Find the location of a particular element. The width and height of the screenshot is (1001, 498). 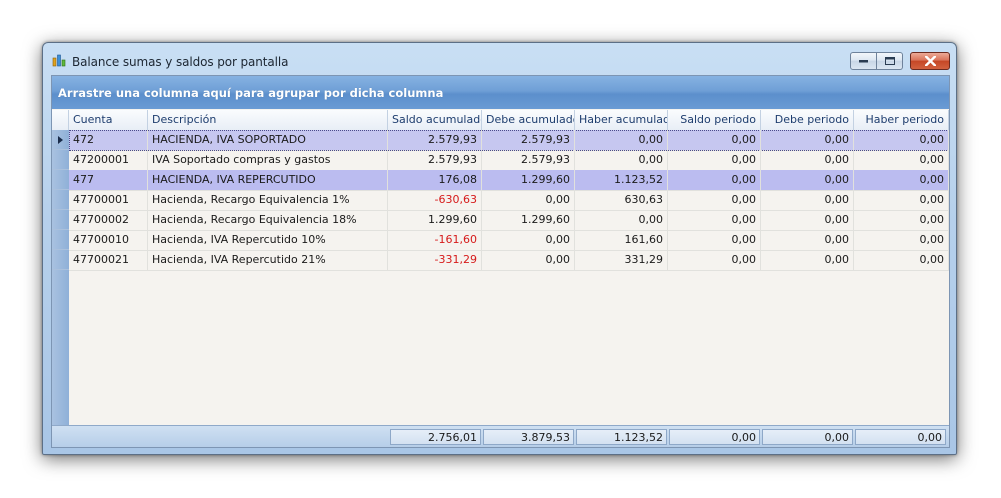

current-row-arrow-icon is located at coordinates (60, 139).